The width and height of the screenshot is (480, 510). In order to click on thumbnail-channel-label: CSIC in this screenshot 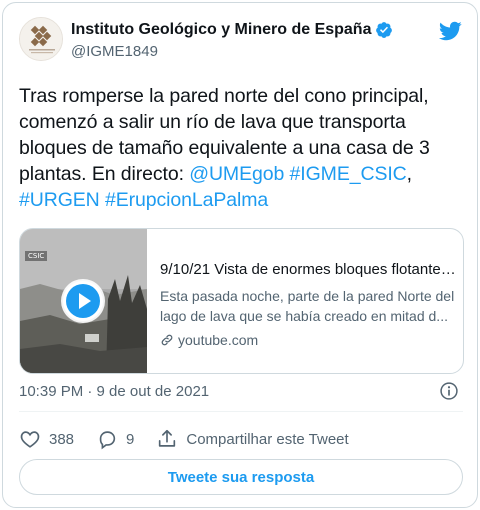, I will do `click(36, 256)`.